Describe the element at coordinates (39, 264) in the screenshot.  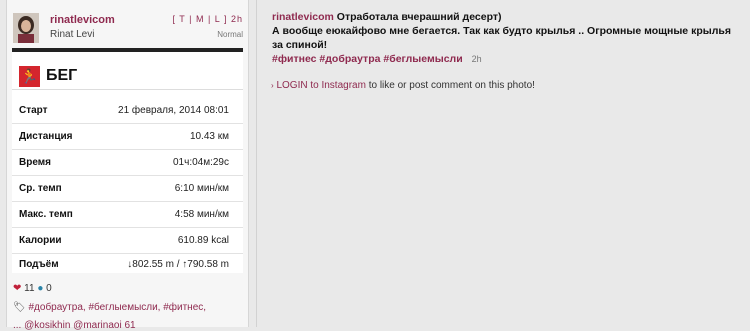
I see `workout-row-label: Подъём` at that location.